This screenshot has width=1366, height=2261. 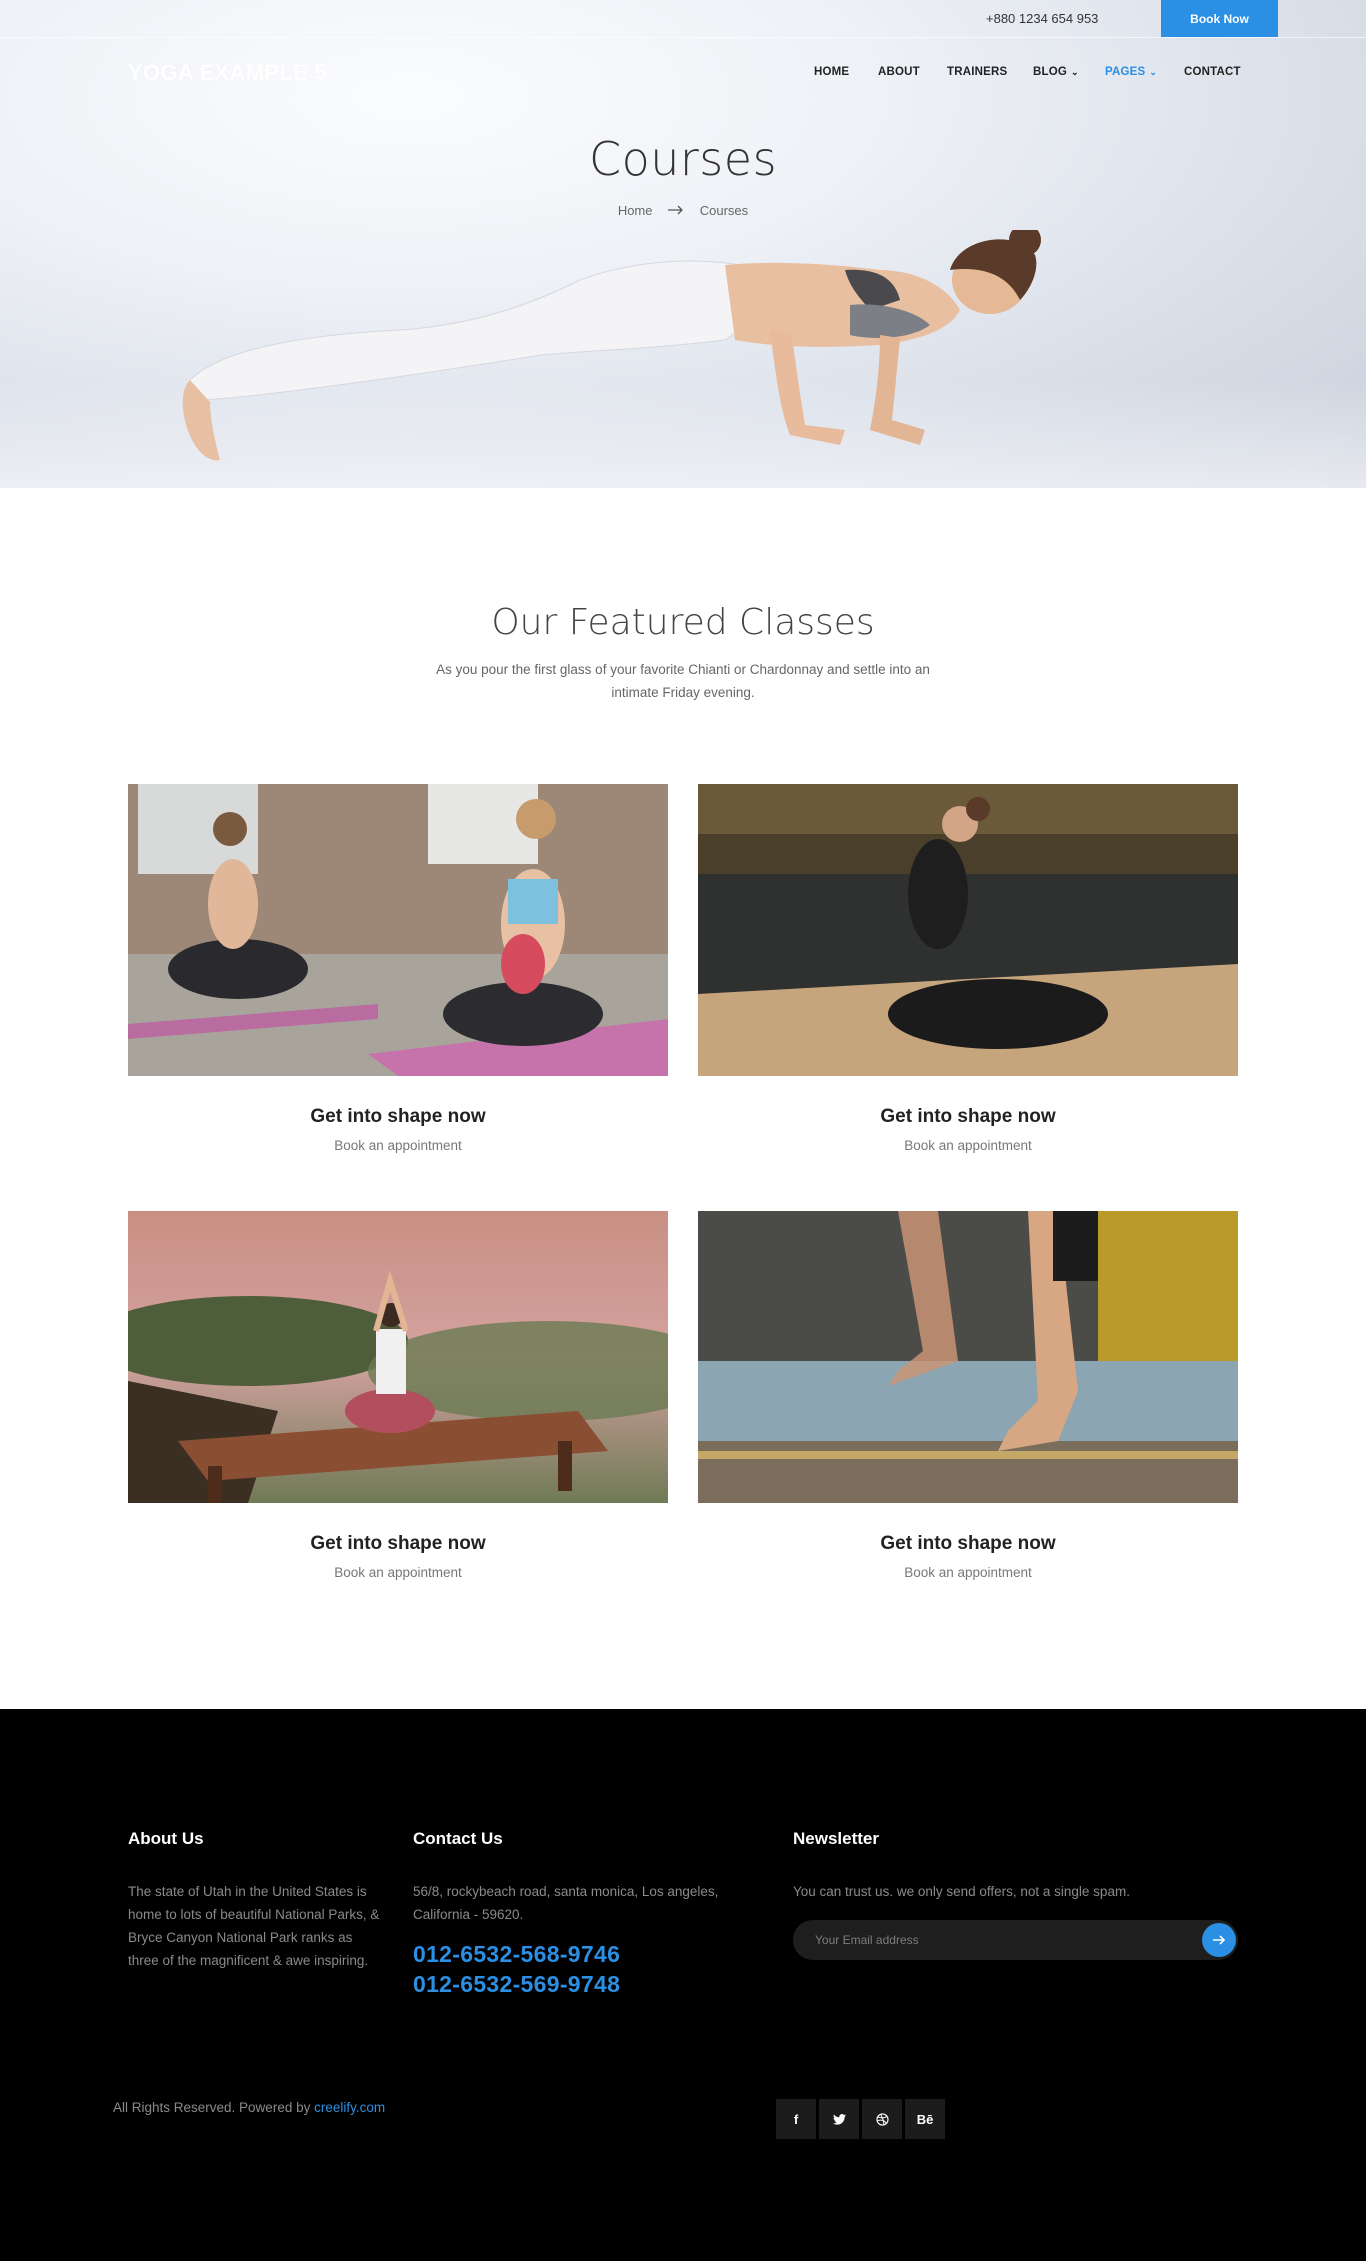 I want to click on nav-trainers: TRAINERS, so click(x=977, y=72).